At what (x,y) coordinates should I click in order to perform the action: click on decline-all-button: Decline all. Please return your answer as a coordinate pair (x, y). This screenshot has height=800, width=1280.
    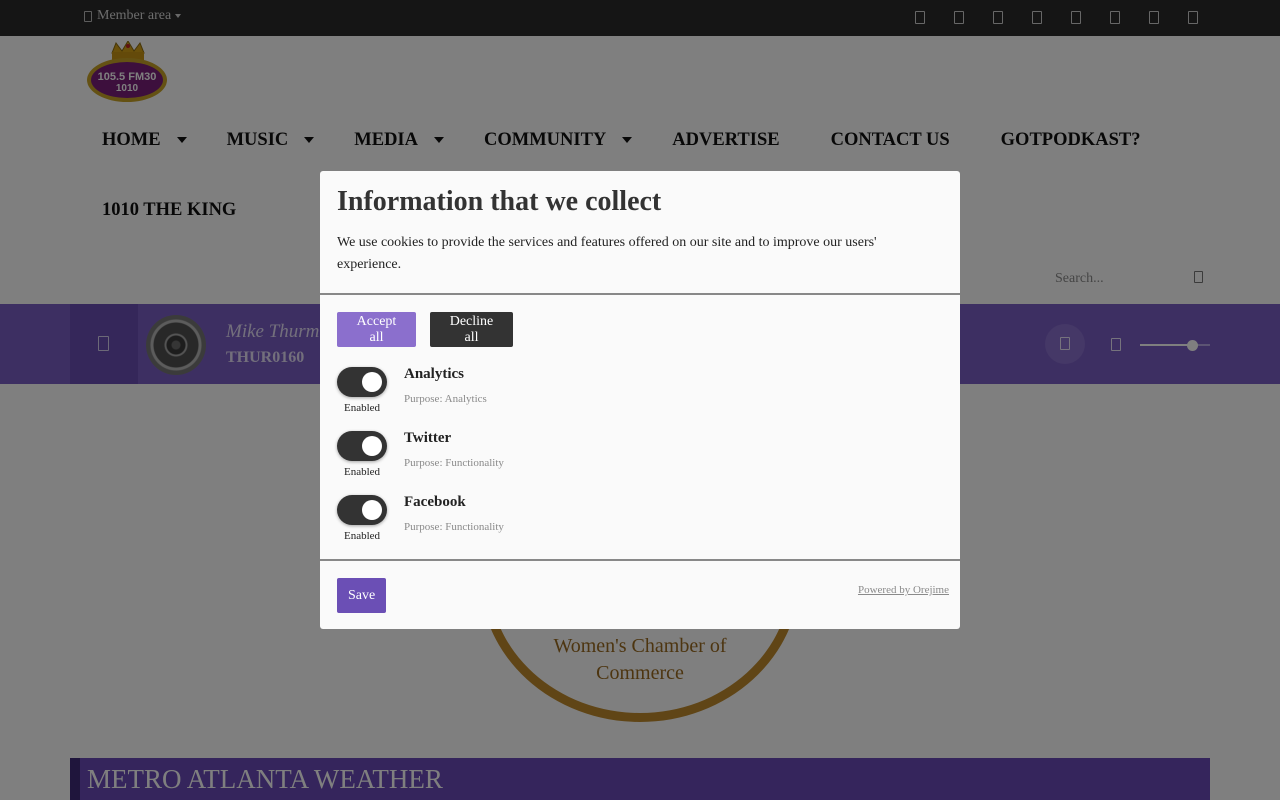
    Looking at the image, I should click on (471, 329).